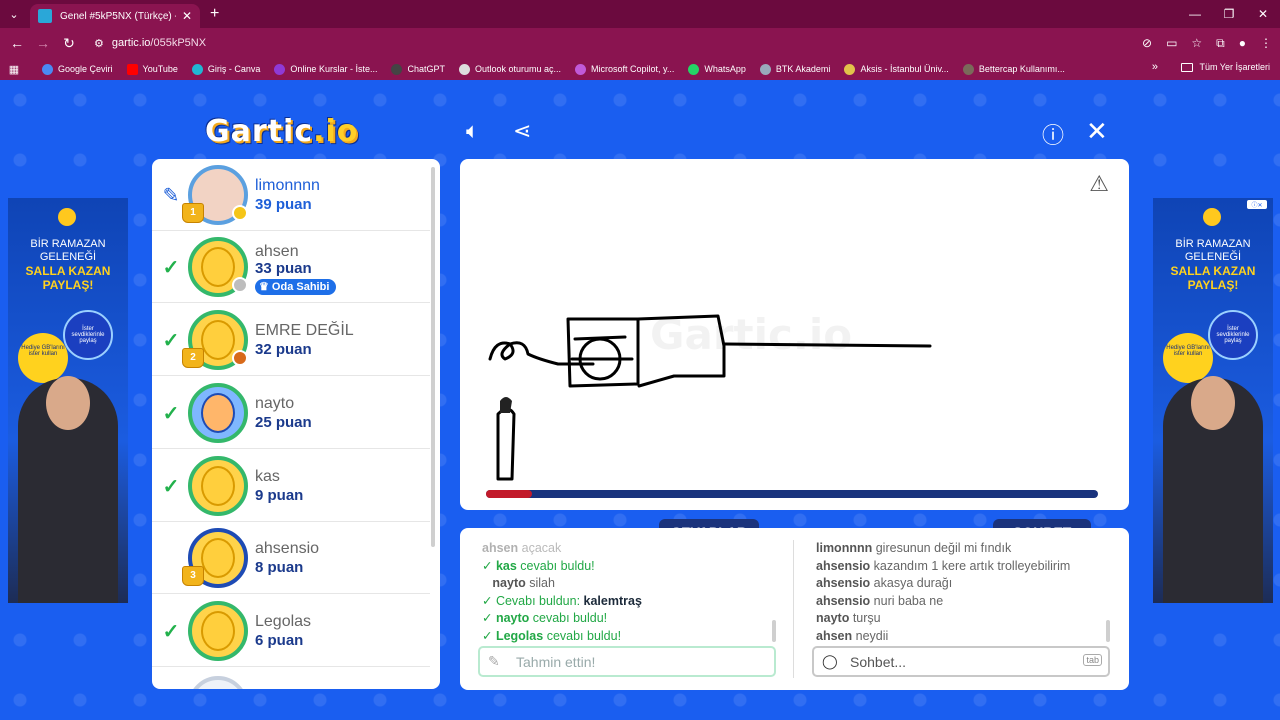  I want to click on players-scrollbar, so click(433, 357).